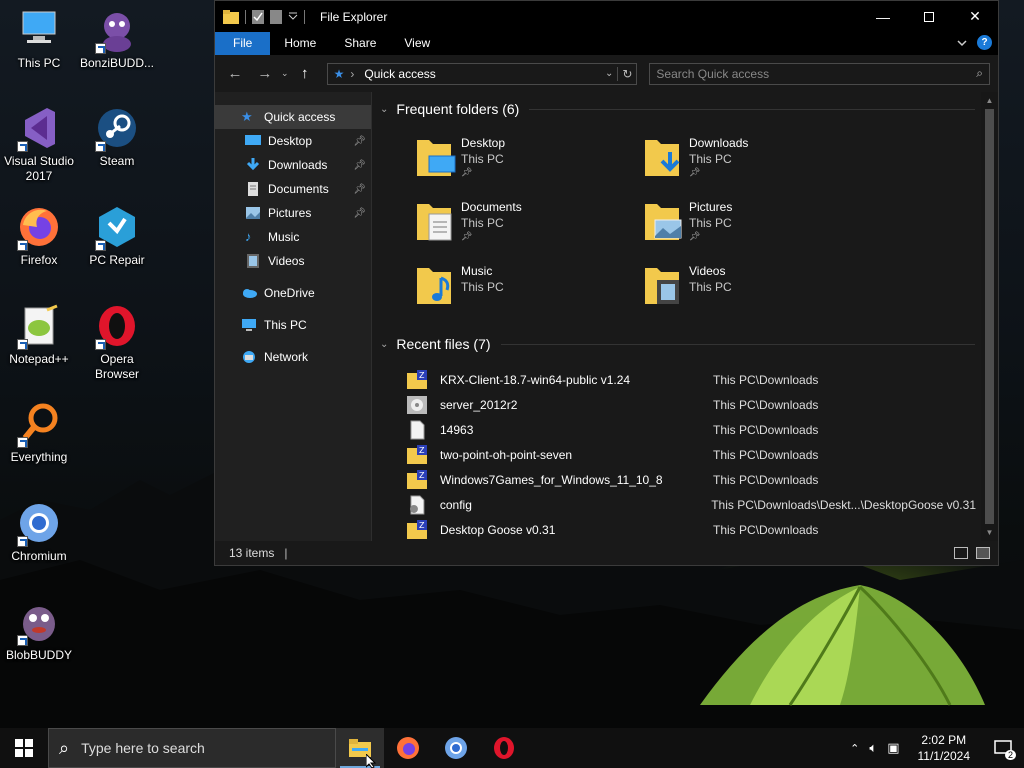 The width and height of the screenshot is (1024, 768). What do you see at coordinates (293, 213) in the screenshot?
I see `nav-item-pictures: Pictures 📌︎` at bounding box center [293, 213].